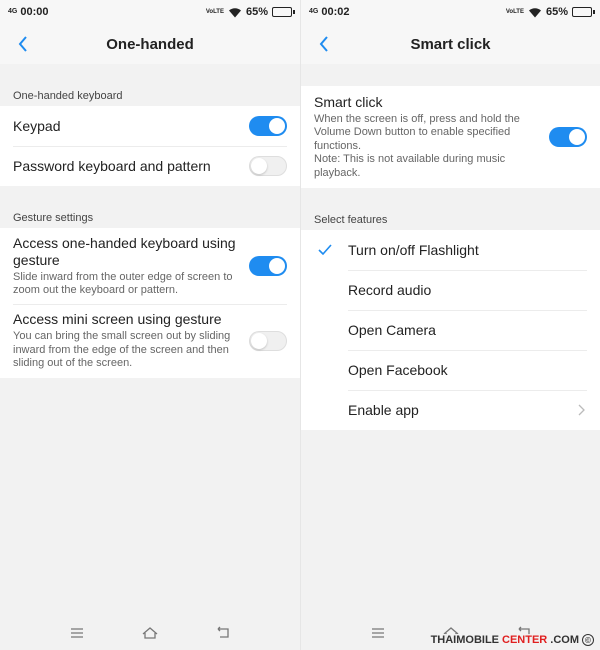  Describe the element at coordinates (465, 640) in the screenshot. I see `watermark-part1: THAIMOBILE` at that location.